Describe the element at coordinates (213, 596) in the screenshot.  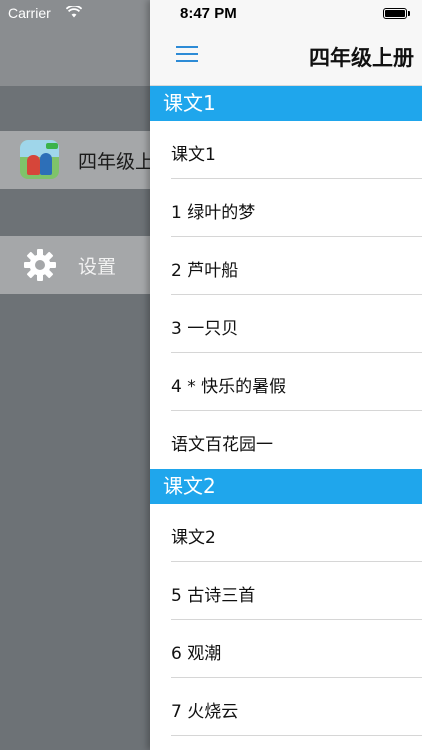
I see `list-item-label: 5 古诗三首` at that location.